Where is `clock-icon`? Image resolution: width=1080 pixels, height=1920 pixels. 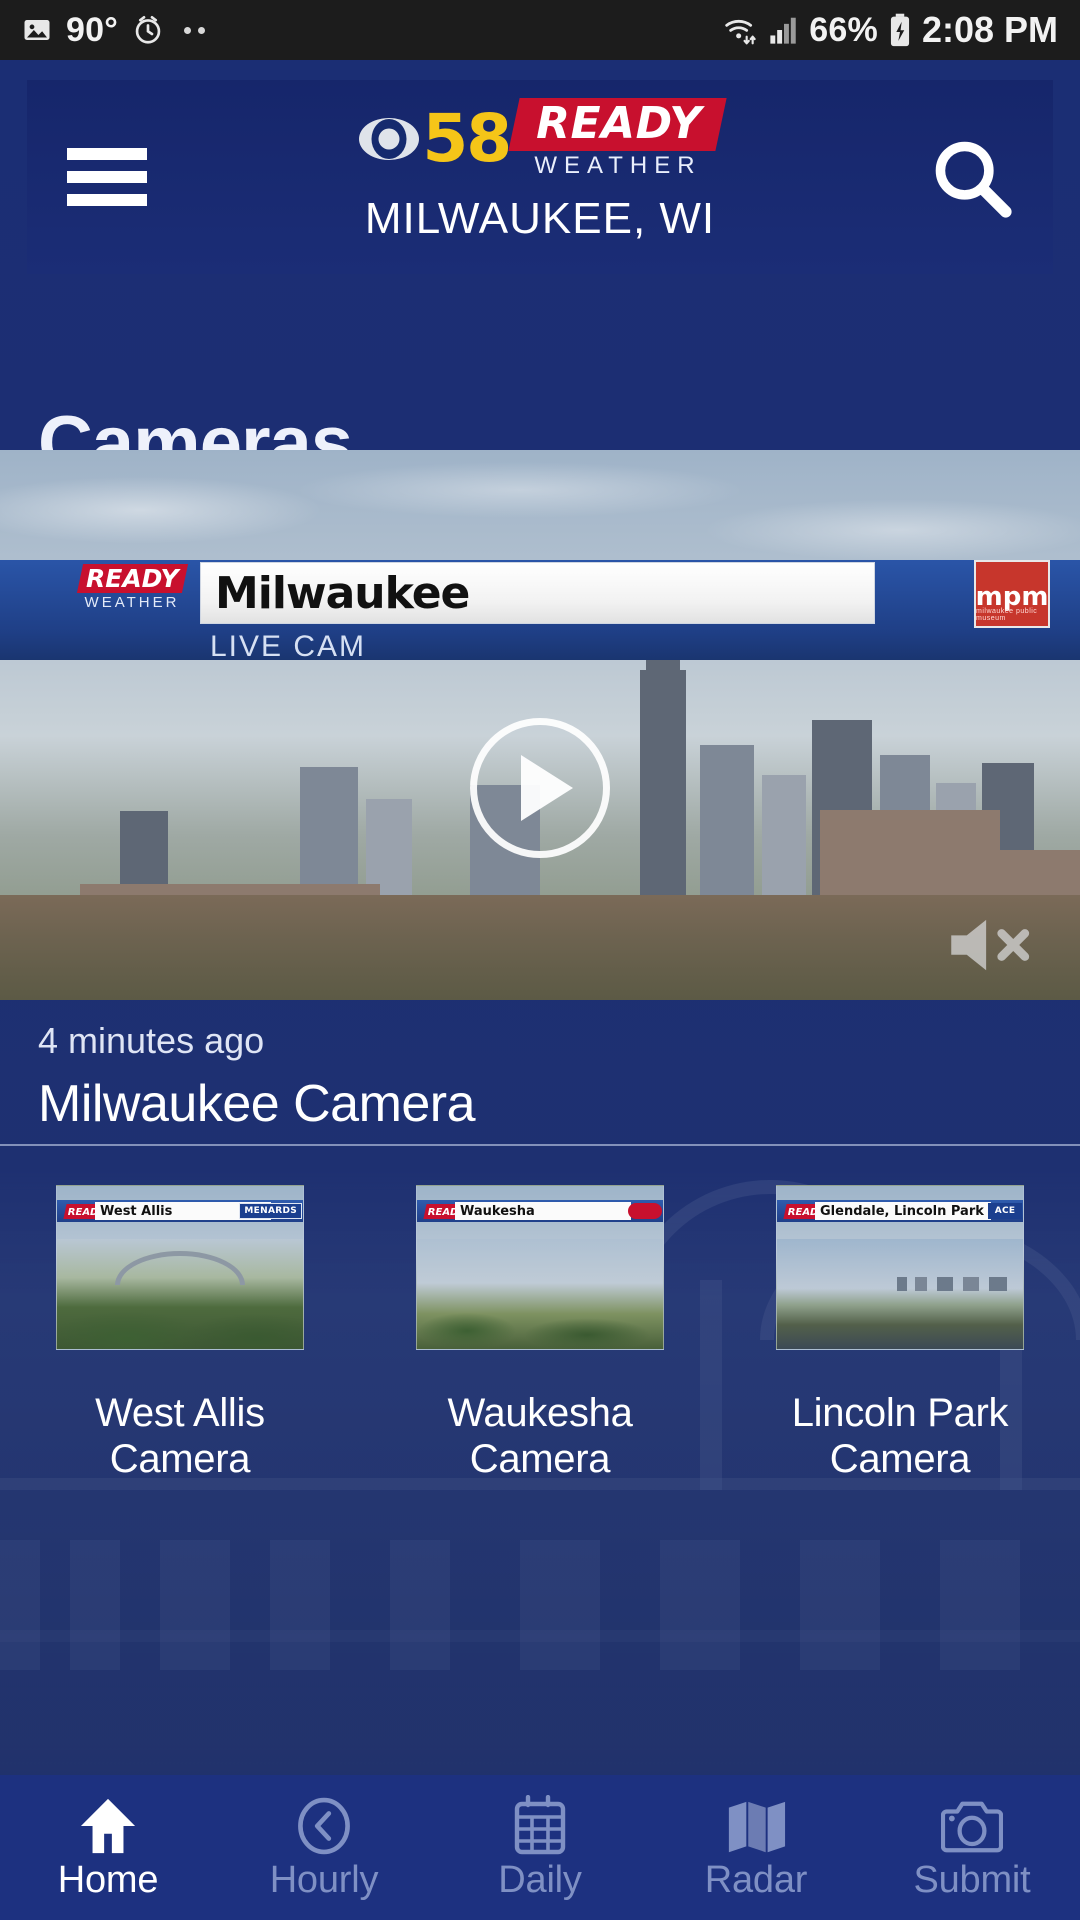 clock-icon is located at coordinates (324, 1824).